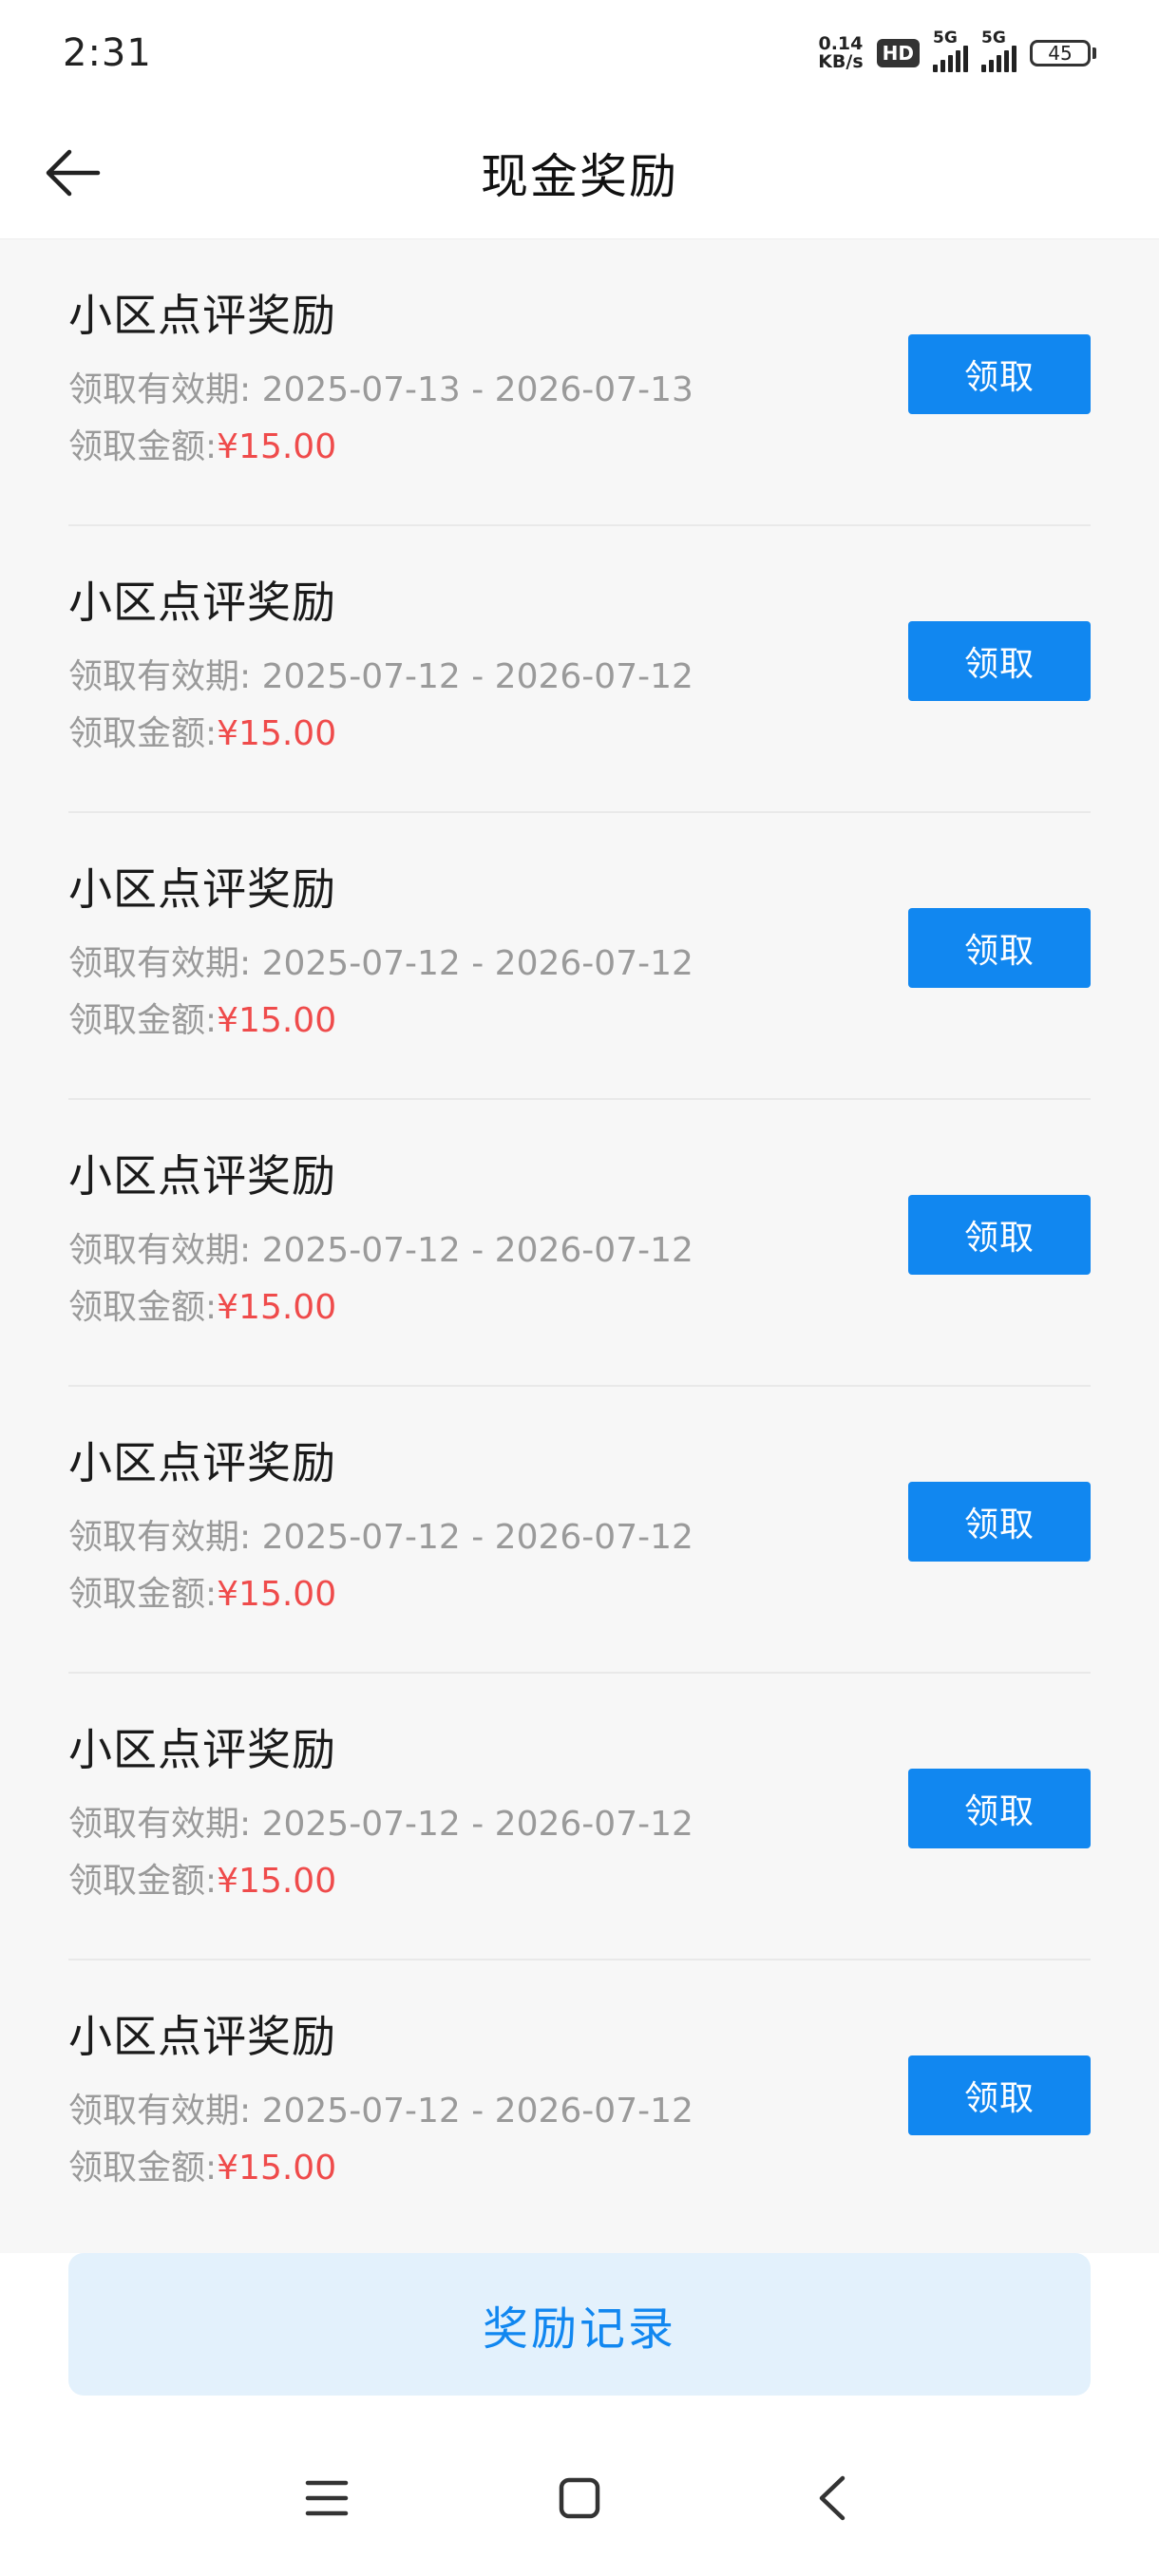 The width and height of the screenshot is (1159, 2576). Describe the element at coordinates (477, 389) in the screenshot. I see `validity-range: 2025-07-13 - 2026-07-13` at that location.